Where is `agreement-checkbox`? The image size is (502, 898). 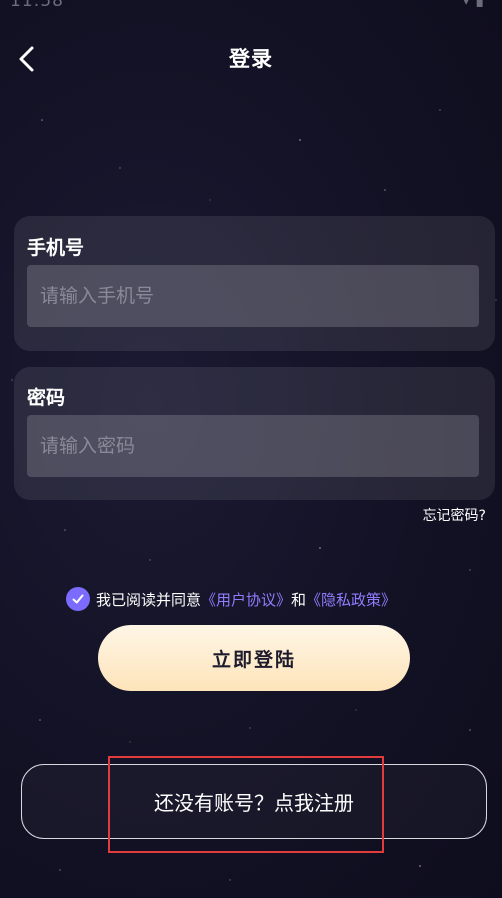
agreement-checkbox is located at coordinates (78, 599).